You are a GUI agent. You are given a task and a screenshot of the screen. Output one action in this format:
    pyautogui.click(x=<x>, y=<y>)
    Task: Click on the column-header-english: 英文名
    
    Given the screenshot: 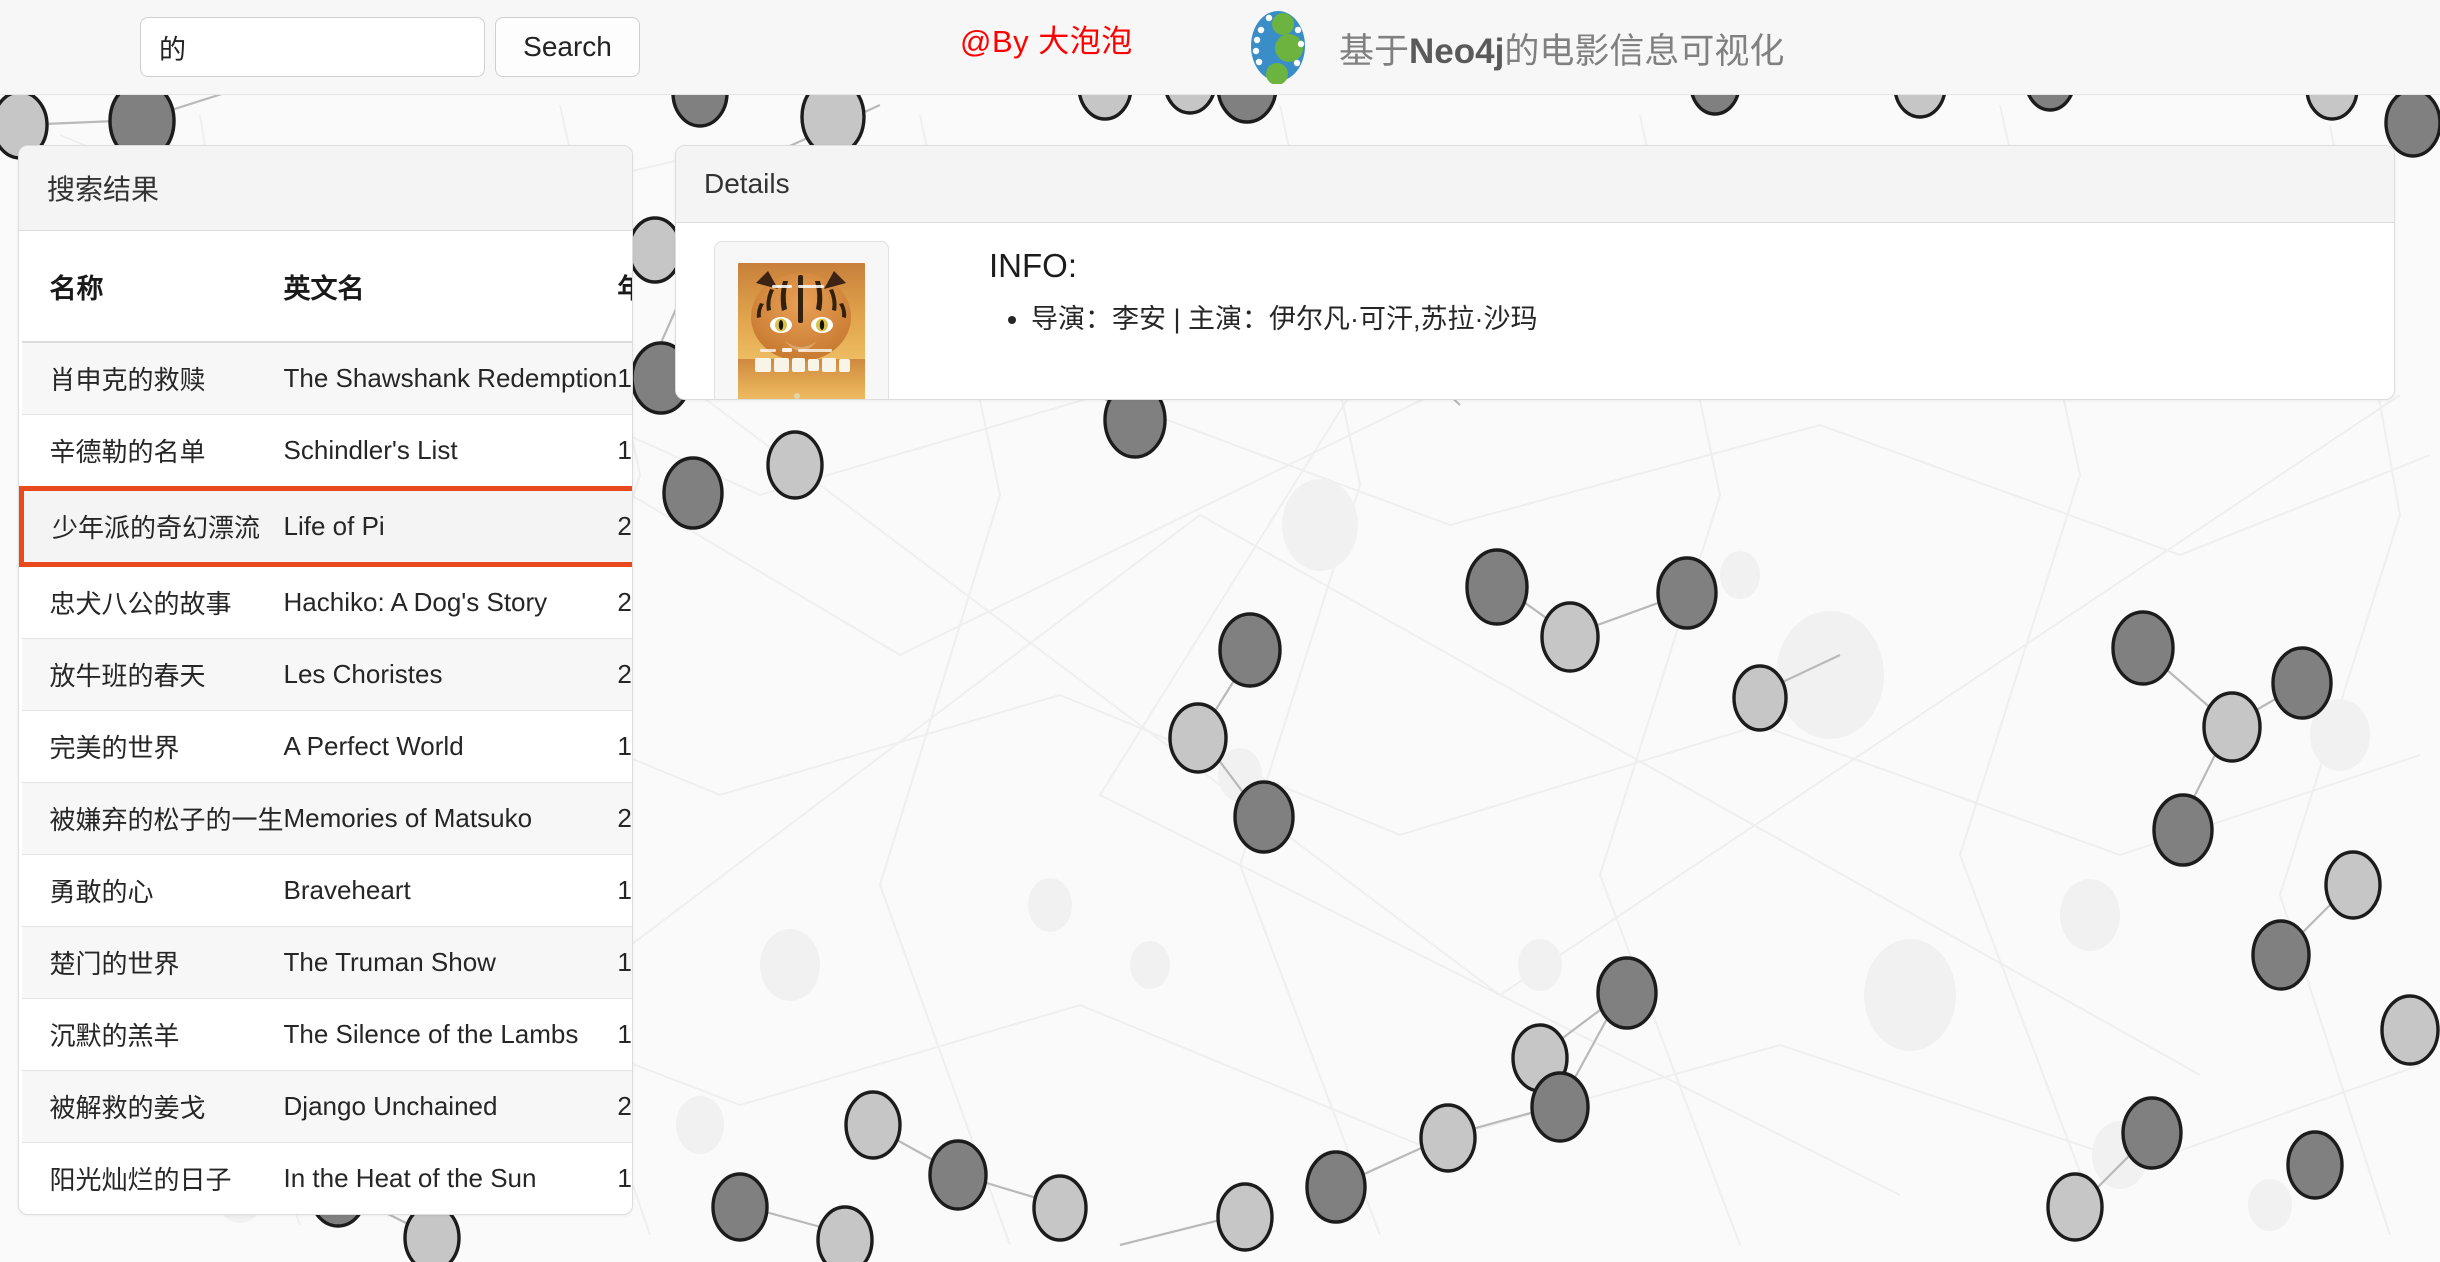 What is the action you would take?
    pyautogui.click(x=450, y=287)
    